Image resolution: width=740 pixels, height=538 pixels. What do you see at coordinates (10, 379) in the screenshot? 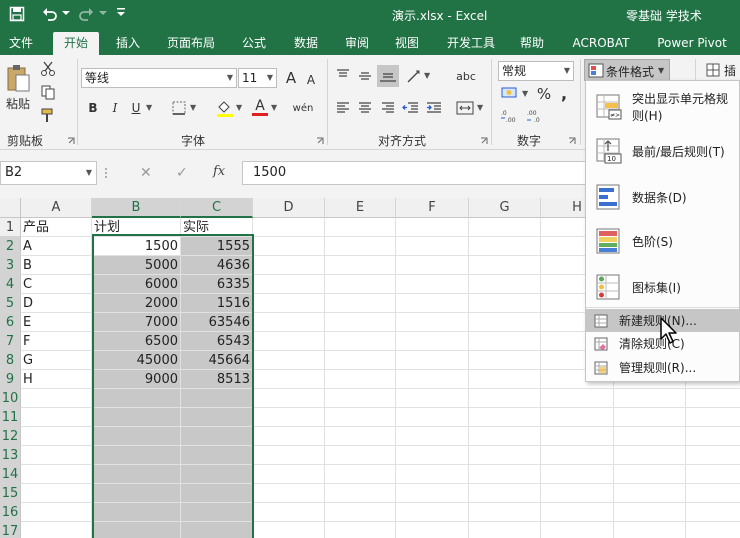
I see `row-header: 9` at bounding box center [10, 379].